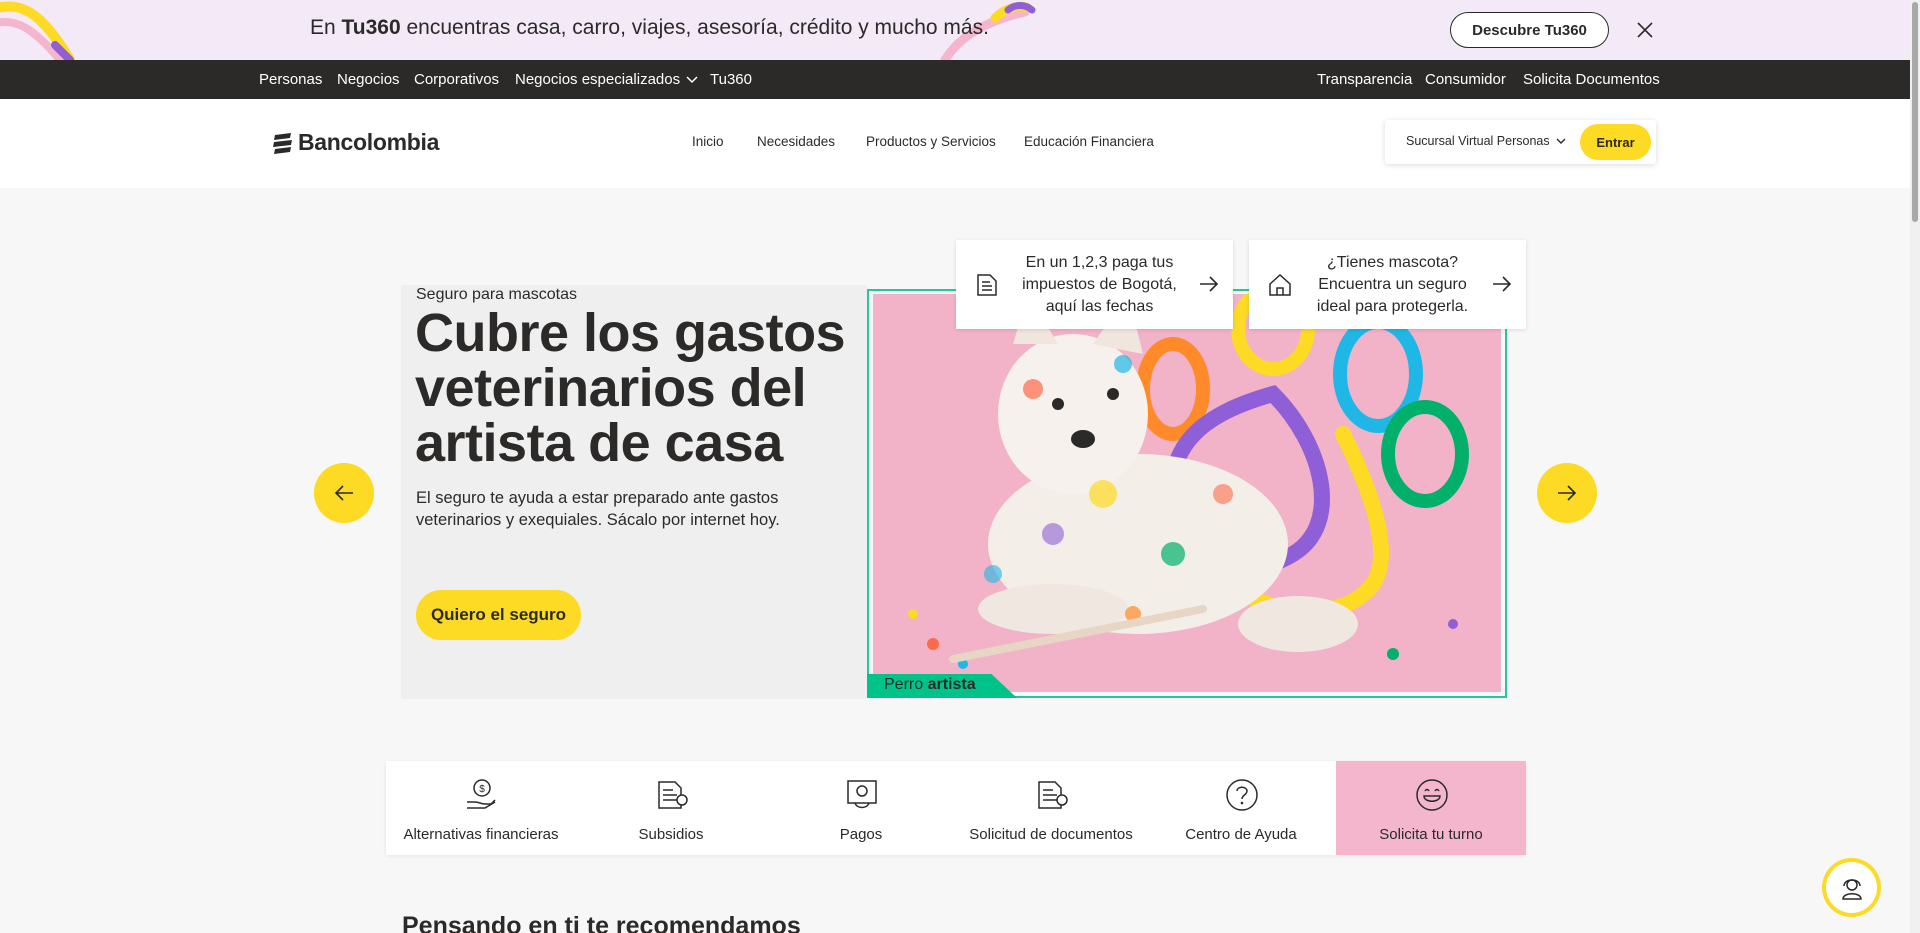  Describe the element at coordinates (862, 794) in the screenshot. I see `payment-icon` at that location.